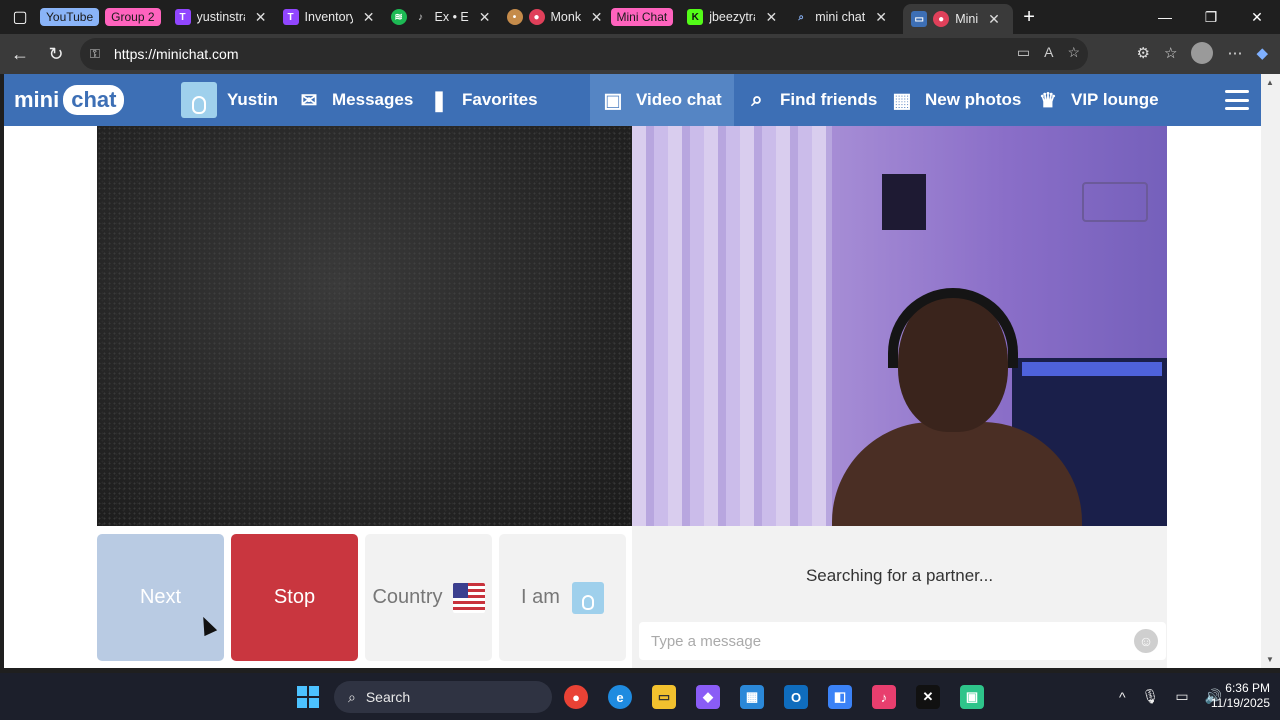 This screenshot has width=1280, height=720. Describe the element at coordinates (576, 697) in the screenshot. I see `chrome-icon: ●` at that location.